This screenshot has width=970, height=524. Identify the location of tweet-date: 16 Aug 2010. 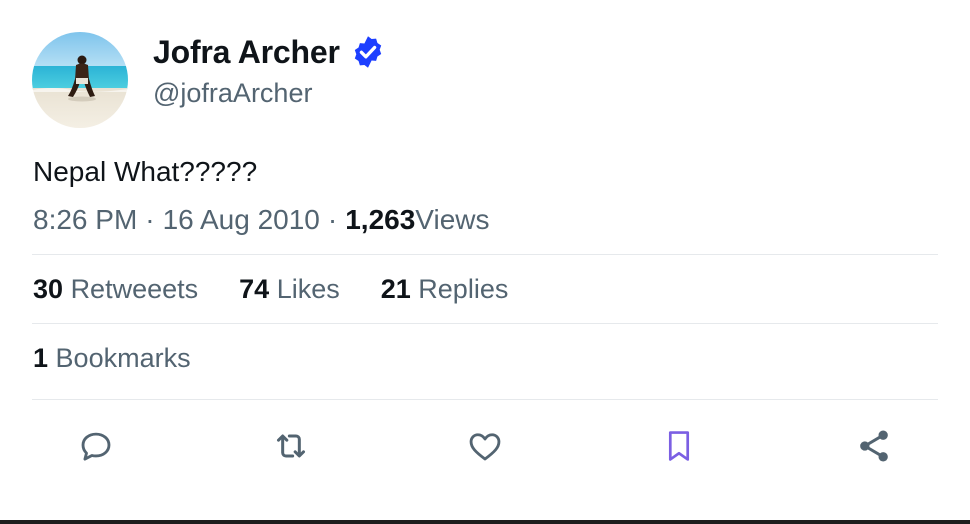
(241, 219).